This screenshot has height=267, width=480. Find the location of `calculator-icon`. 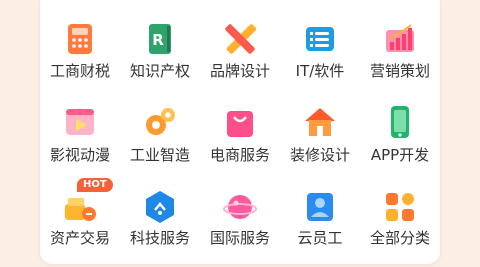

calculator-icon is located at coordinates (80, 39).